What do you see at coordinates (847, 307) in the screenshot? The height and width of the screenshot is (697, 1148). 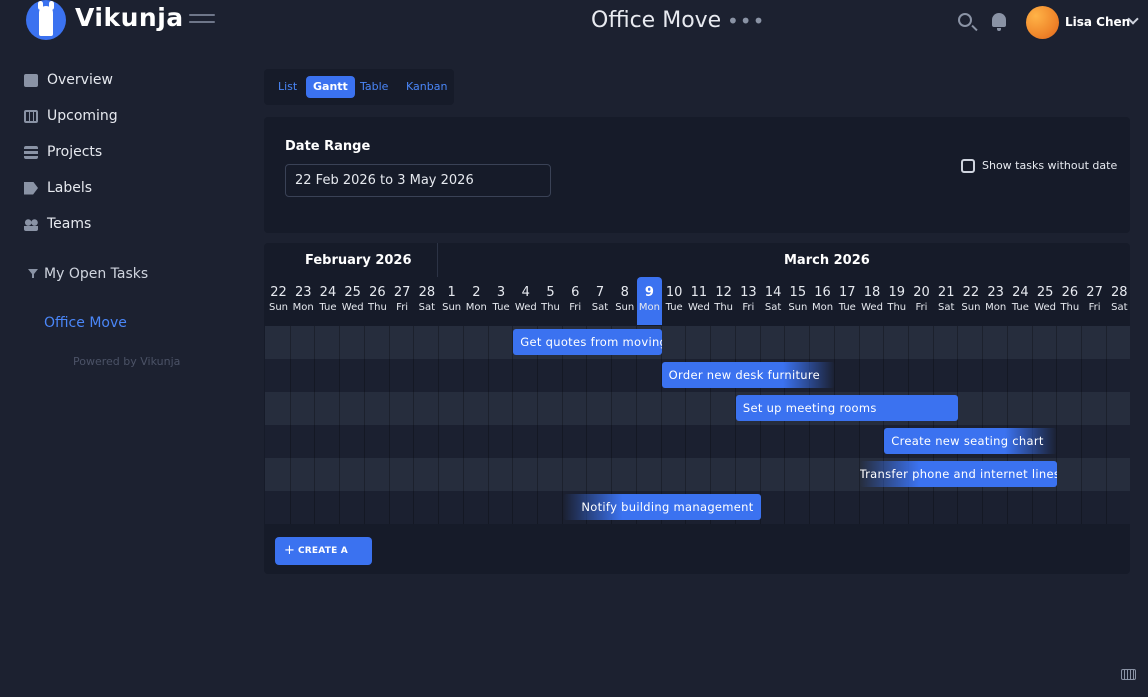 I see `day-name: Tue` at bounding box center [847, 307].